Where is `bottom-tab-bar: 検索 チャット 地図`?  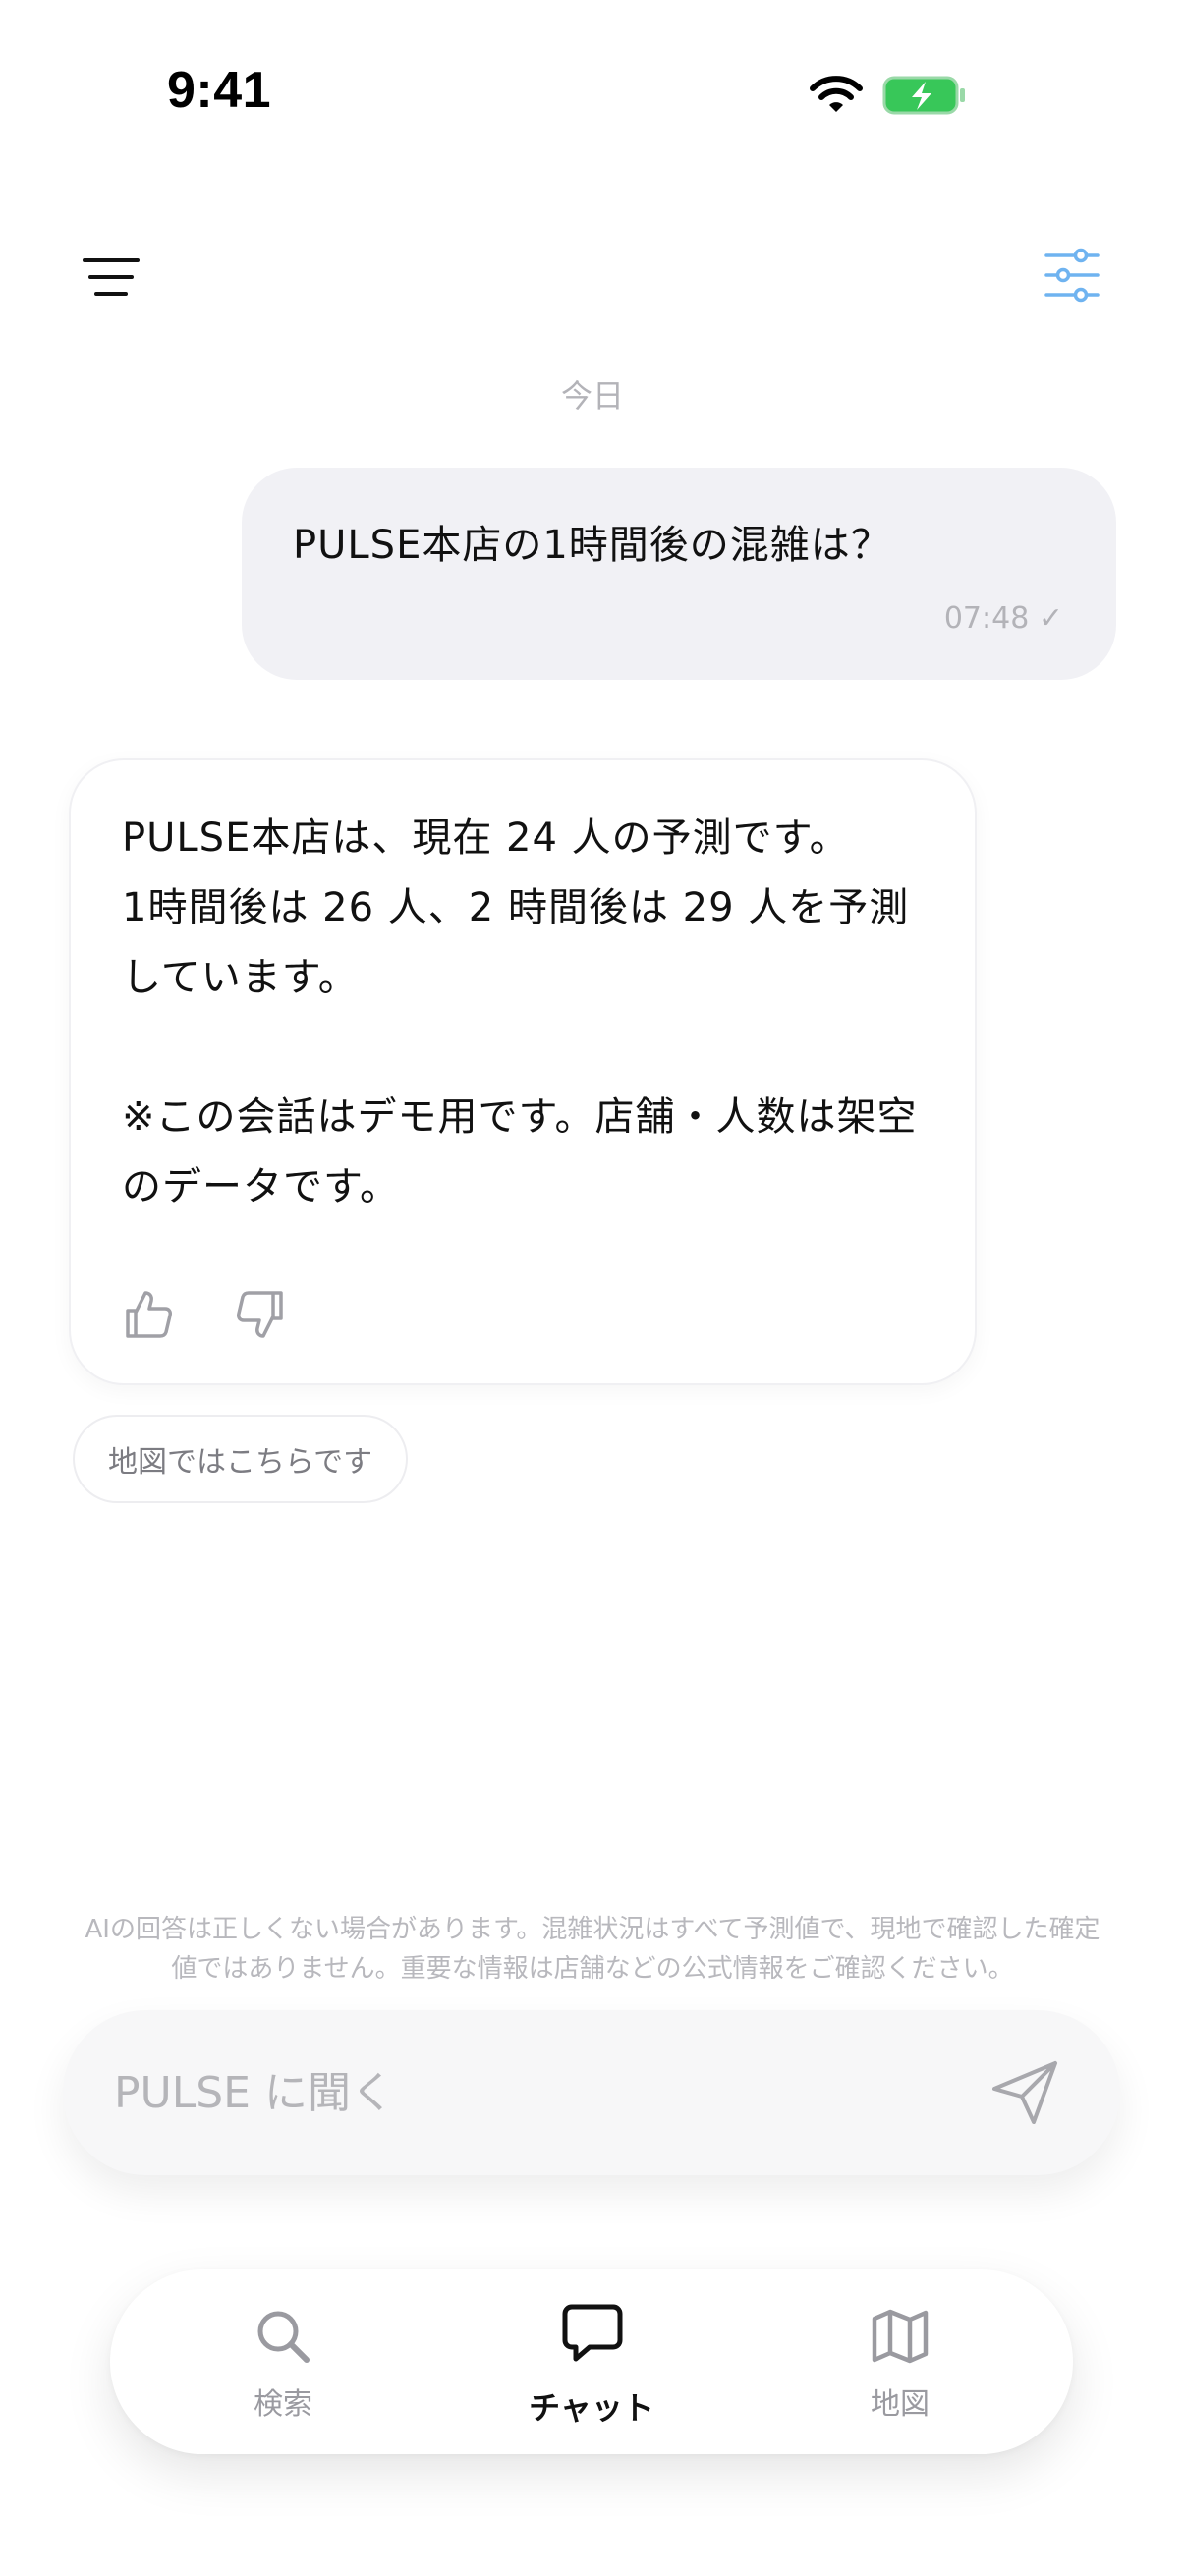
bottom-tab-bar: 検索 チャット 地図 is located at coordinates (592, 2361).